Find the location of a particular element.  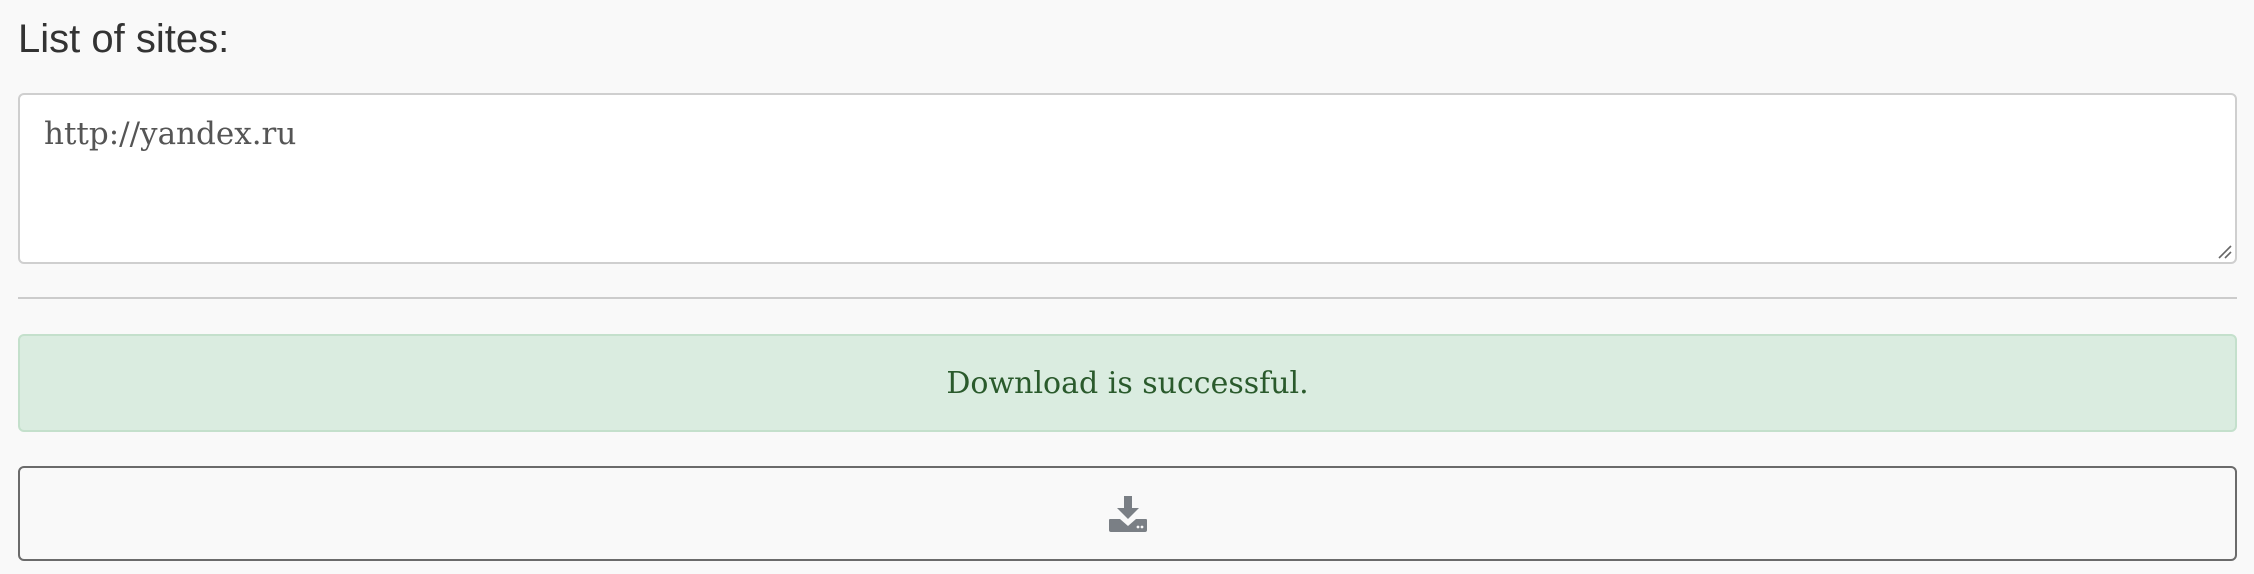

download-icon is located at coordinates (1127, 513).